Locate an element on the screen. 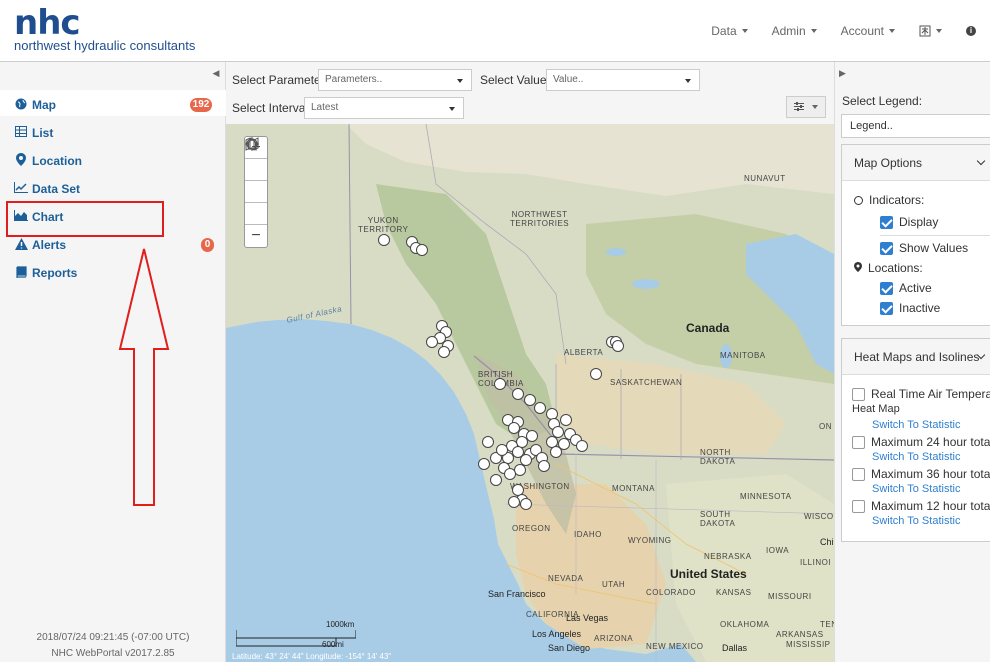  show-values-checkbox-row: Show Values is located at coordinates (924, 248).